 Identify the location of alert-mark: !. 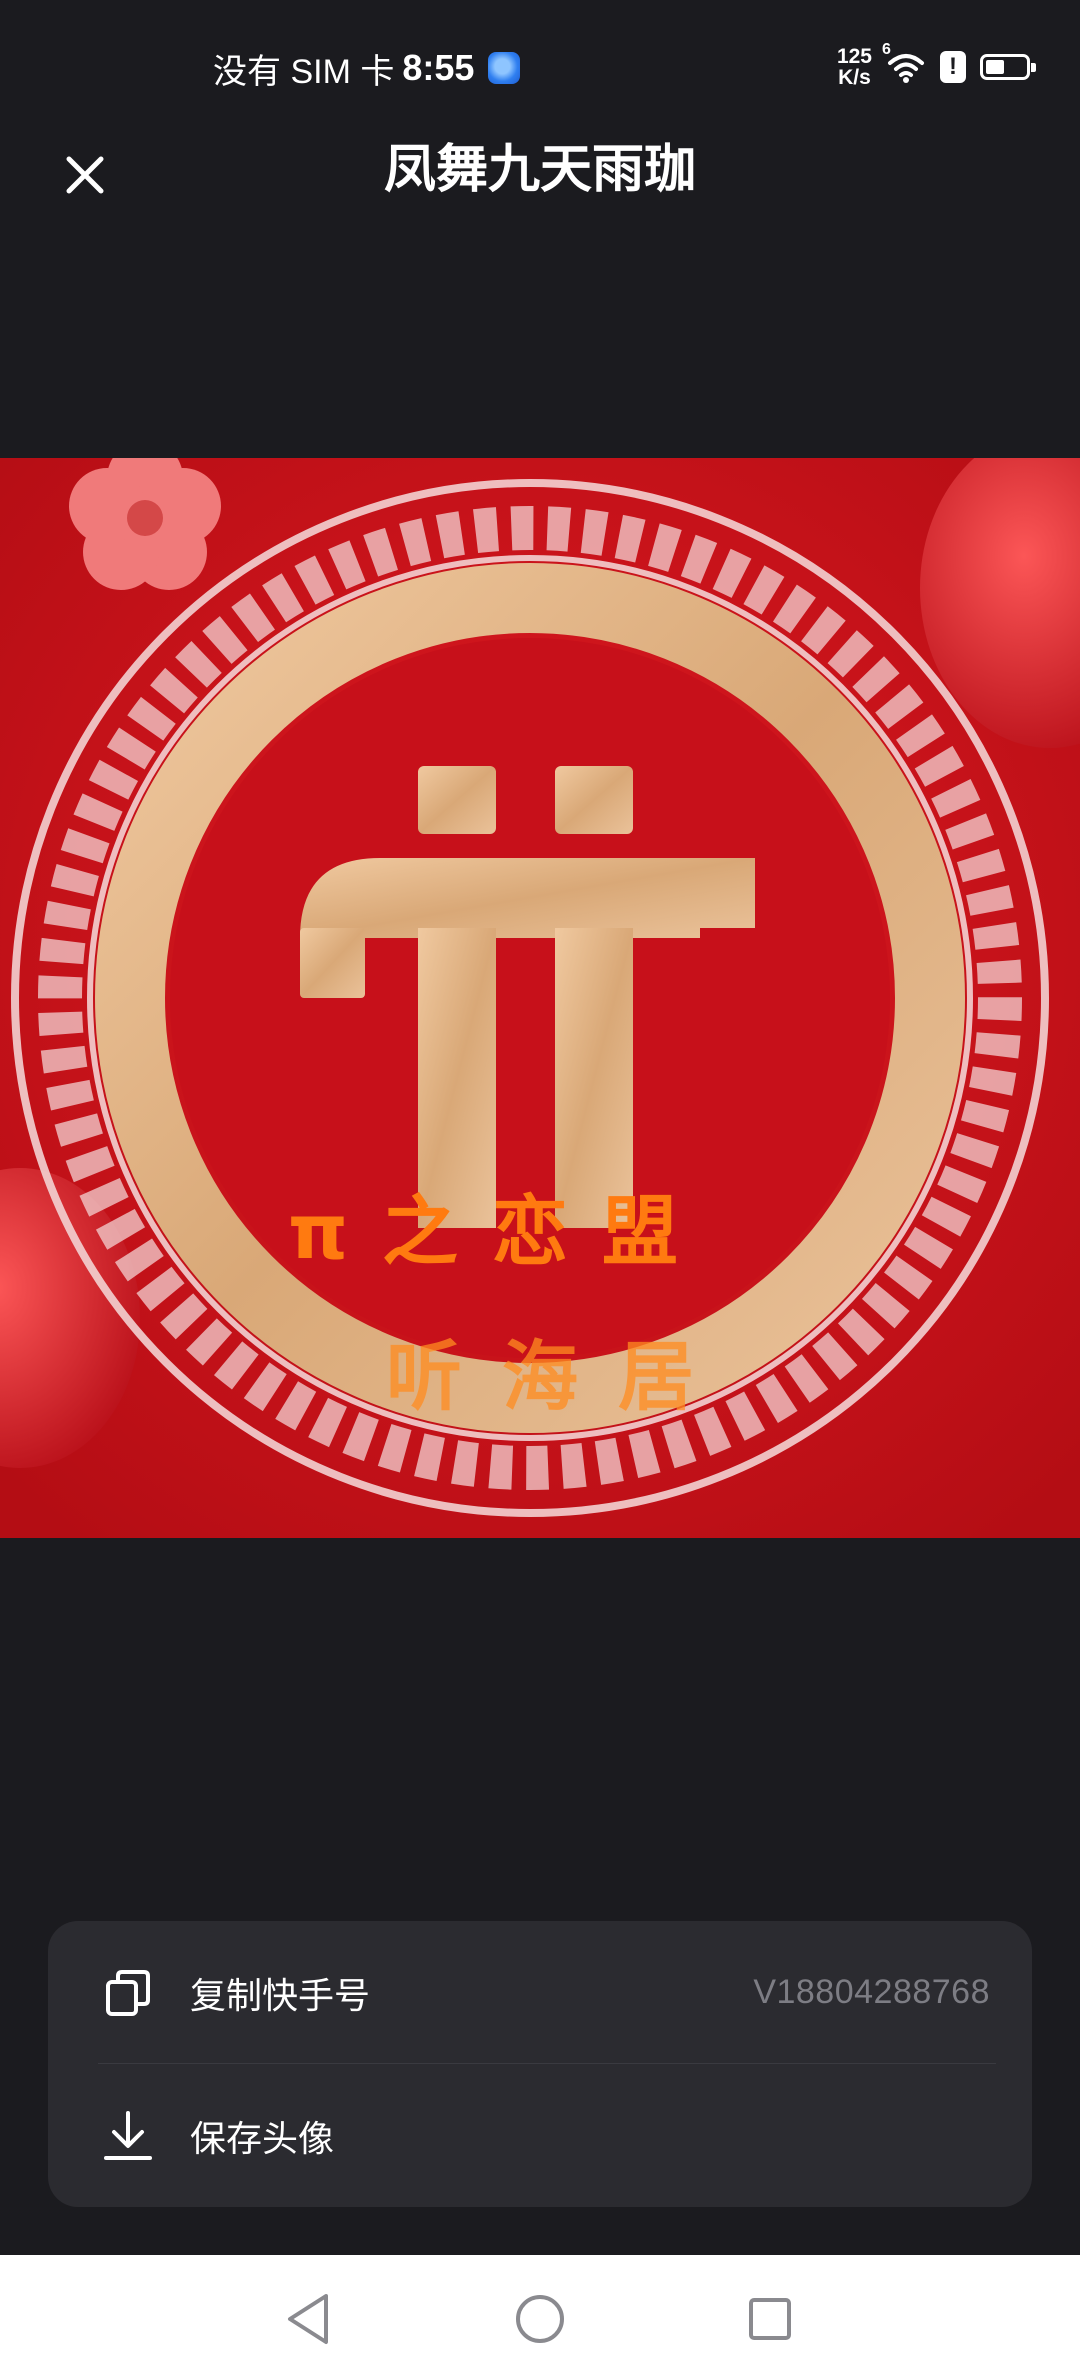
(953, 66).